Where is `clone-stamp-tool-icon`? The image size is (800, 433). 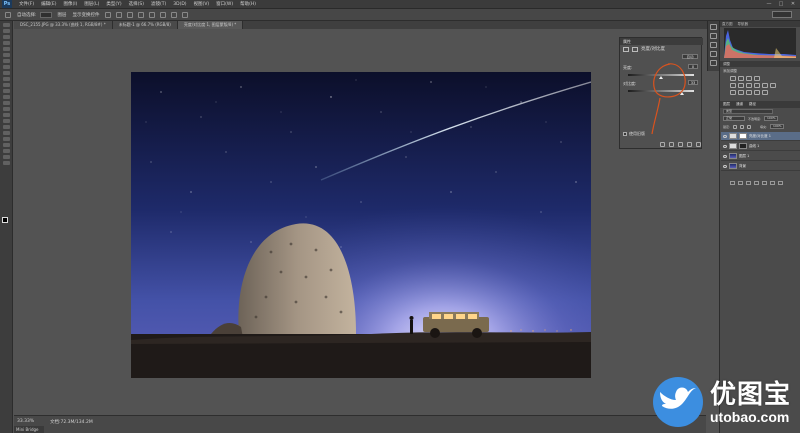
clone-stamp-tool-icon is located at coordinates (6, 73).